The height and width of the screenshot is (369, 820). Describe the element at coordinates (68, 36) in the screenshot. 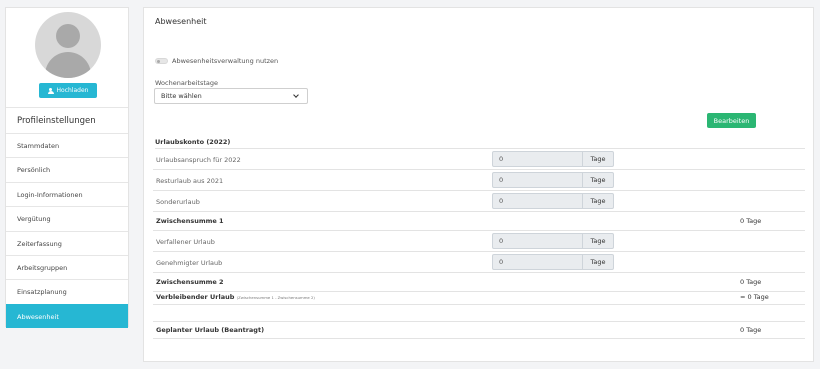

I see `avatar-head-icon` at that location.